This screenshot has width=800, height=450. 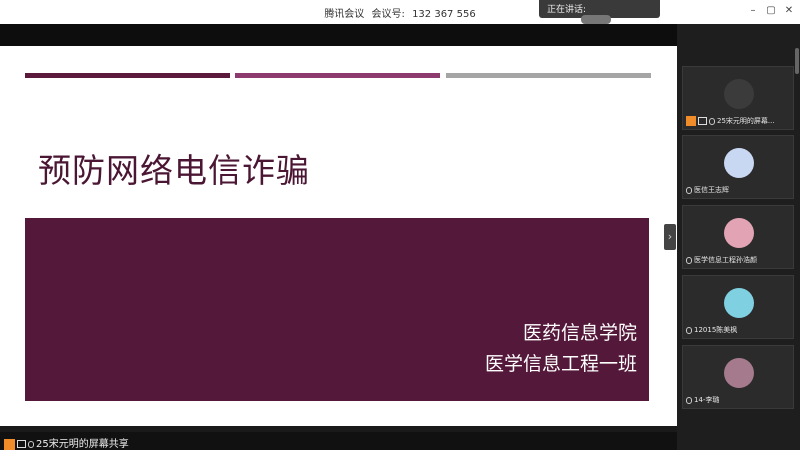 I want to click on participant-tile: 14-李璐, so click(x=738, y=377).